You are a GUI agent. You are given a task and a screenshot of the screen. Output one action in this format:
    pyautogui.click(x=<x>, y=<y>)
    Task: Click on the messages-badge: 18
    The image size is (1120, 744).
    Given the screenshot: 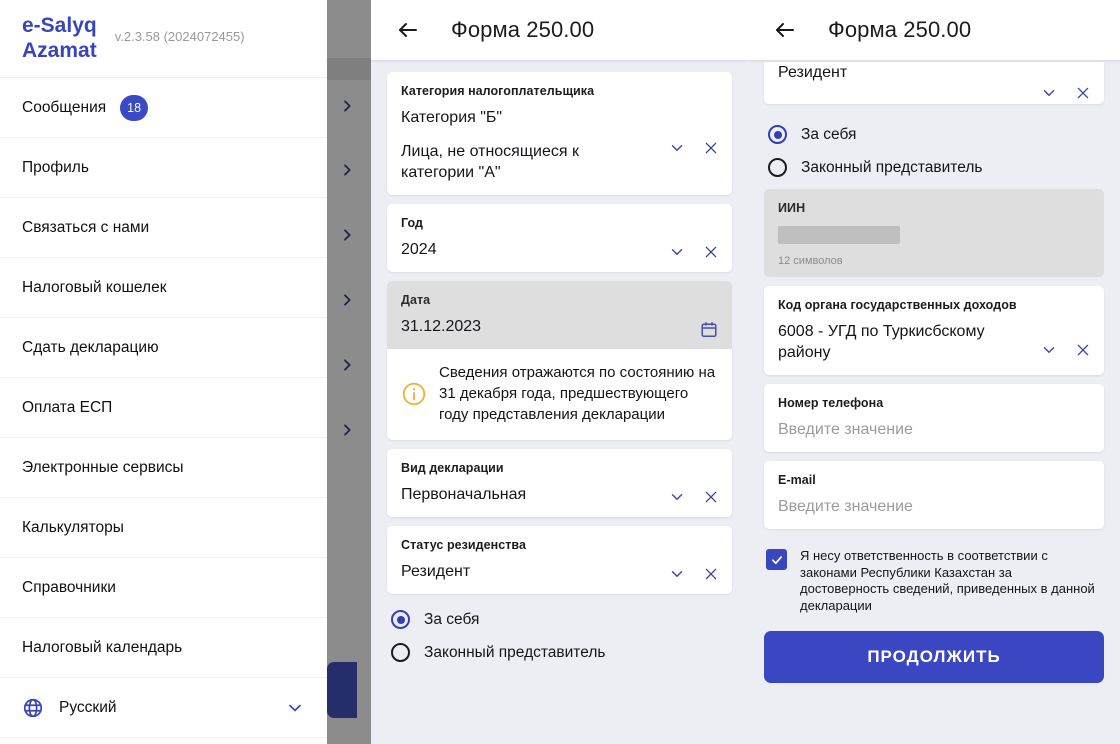 What is the action you would take?
    pyautogui.click(x=134, y=107)
    